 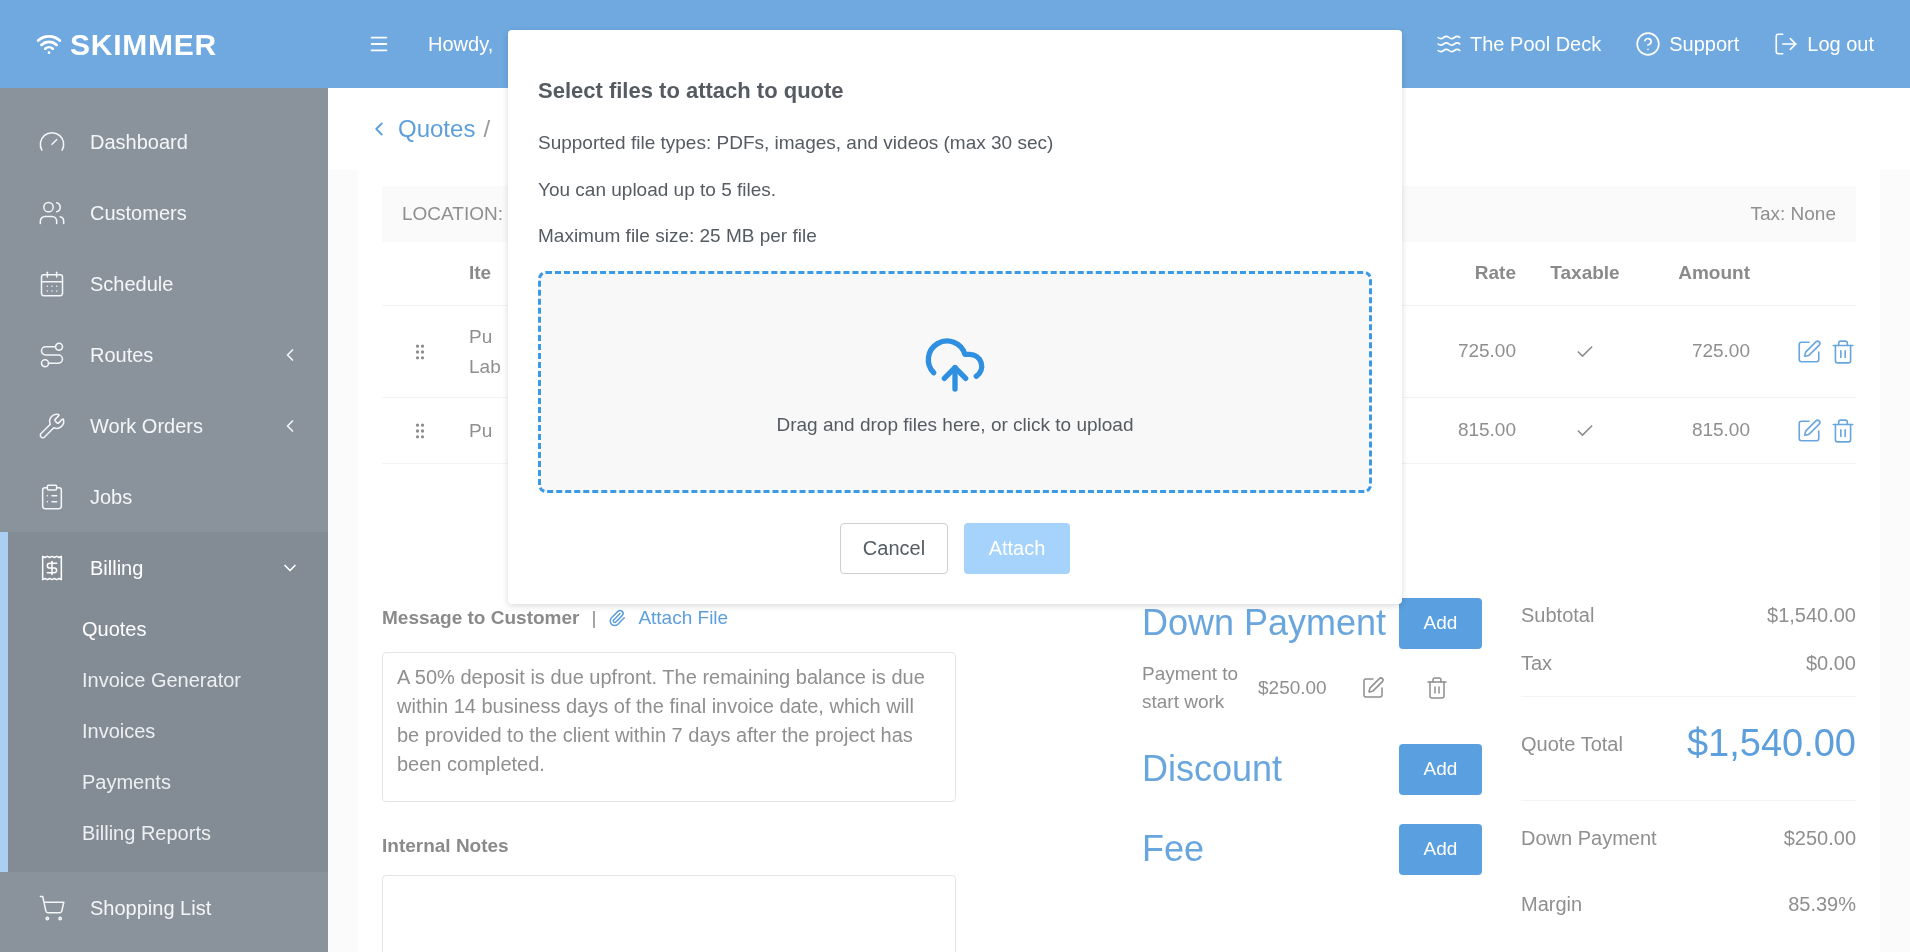 What do you see at coordinates (437, 129) in the screenshot?
I see `breadcrumb-link: Quotes` at bounding box center [437, 129].